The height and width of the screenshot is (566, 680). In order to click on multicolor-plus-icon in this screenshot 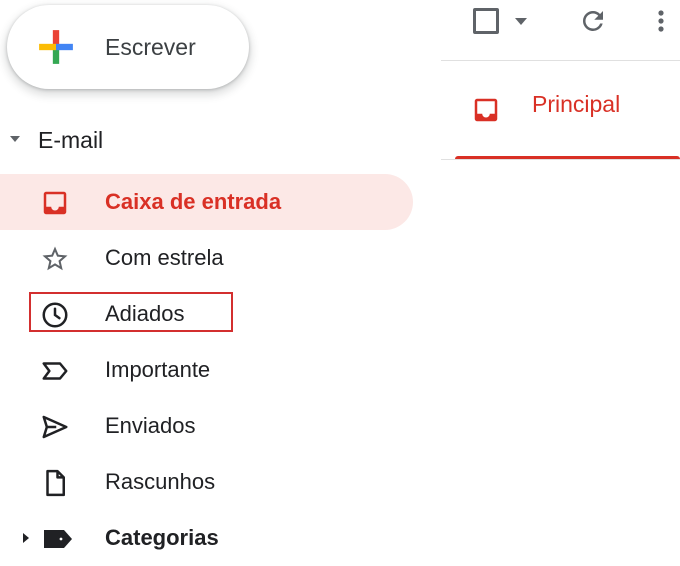, I will do `click(56, 47)`.